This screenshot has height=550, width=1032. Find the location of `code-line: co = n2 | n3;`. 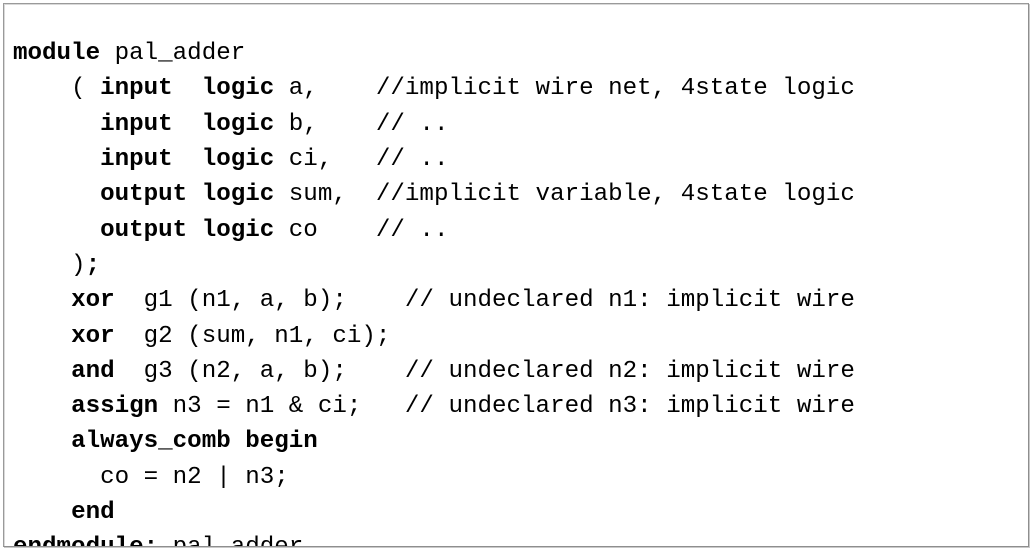

code-line: co = n2 | n3; is located at coordinates (520, 477).